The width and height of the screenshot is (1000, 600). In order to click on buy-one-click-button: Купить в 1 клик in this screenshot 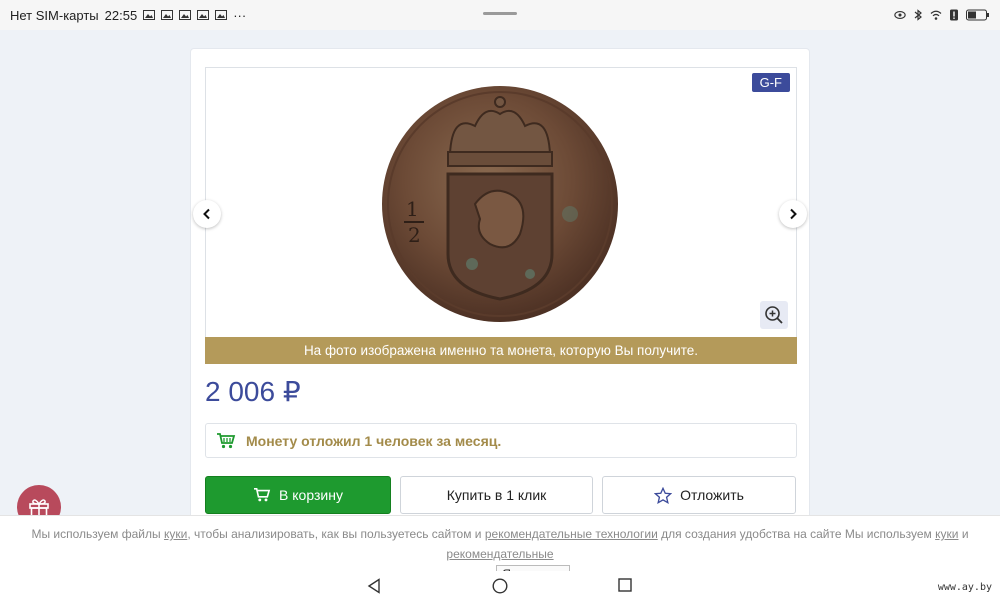, I will do `click(496, 495)`.